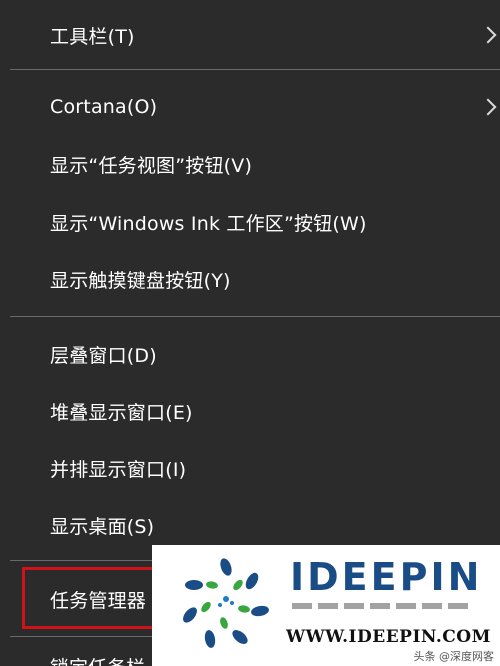 This screenshot has width=500, height=666. I want to click on menu-item-label: 显示“Windows Ink 工作区”按钮(W), so click(208, 223).